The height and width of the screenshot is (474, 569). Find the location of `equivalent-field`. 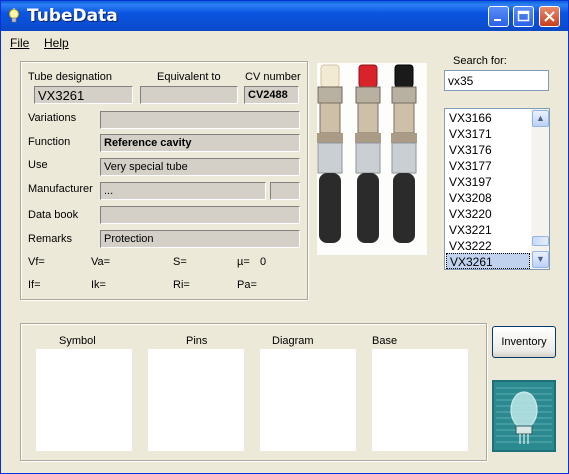

equivalent-field is located at coordinates (189, 95).